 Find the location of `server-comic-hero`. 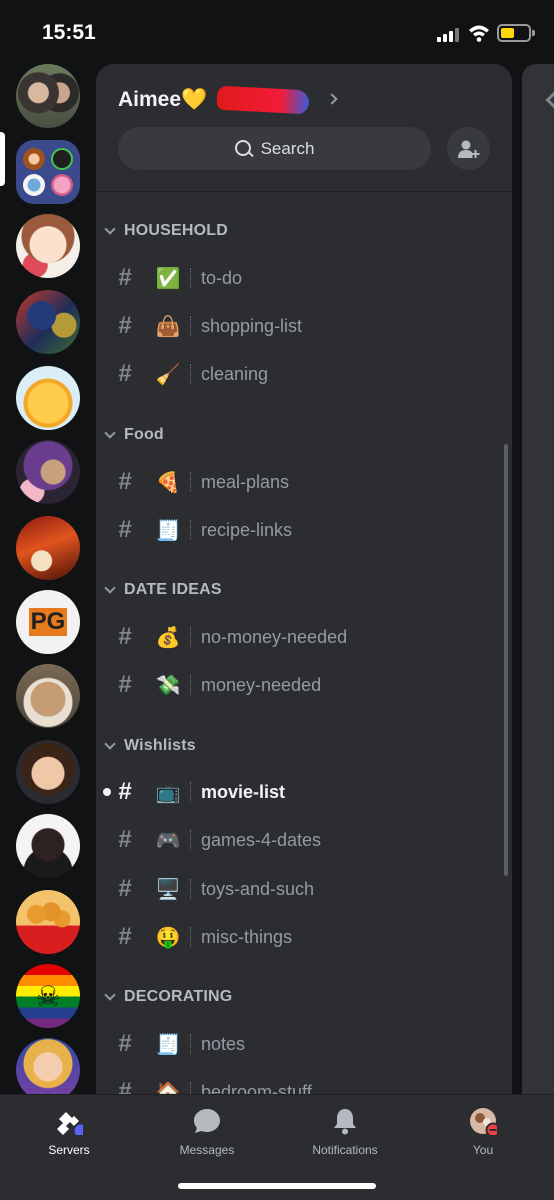

server-comic-hero is located at coordinates (48, 1066).